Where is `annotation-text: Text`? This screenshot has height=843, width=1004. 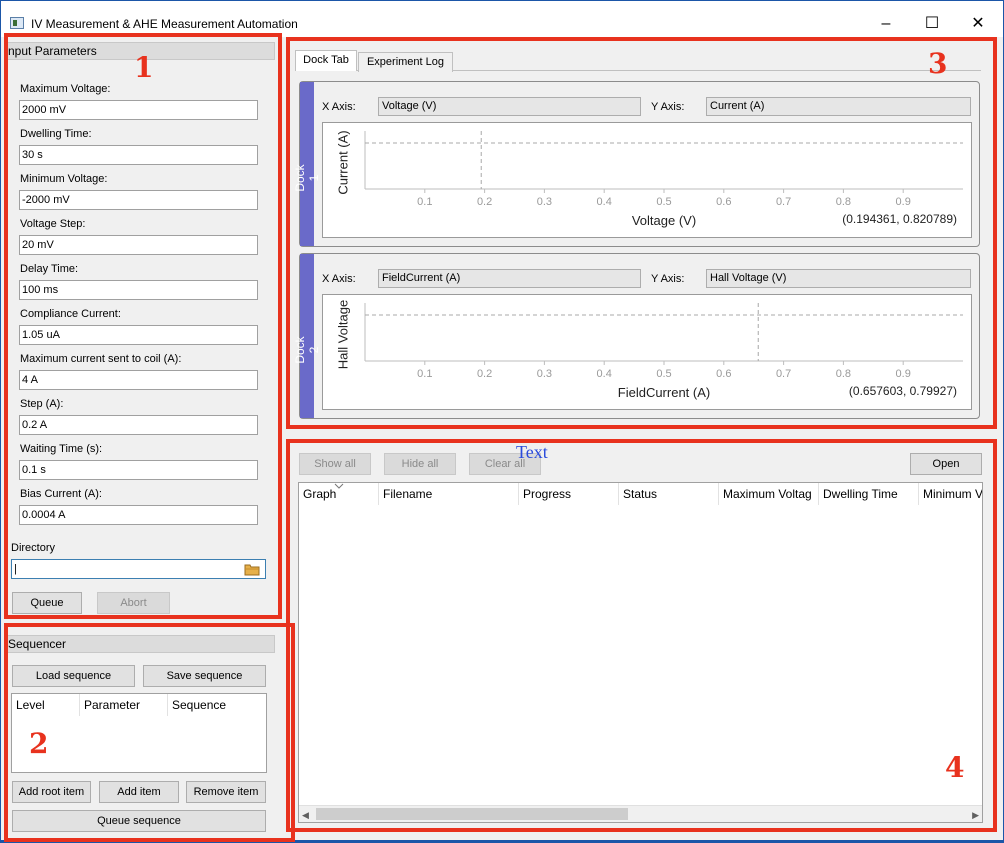 annotation-text: Text is located at coordinates (532, 452).